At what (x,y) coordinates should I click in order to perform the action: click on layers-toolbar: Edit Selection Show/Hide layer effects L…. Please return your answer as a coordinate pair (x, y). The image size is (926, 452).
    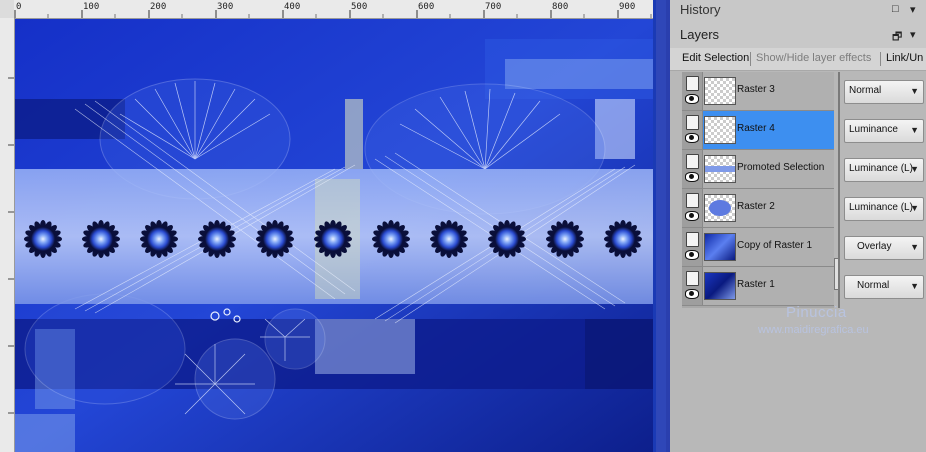
    Looking at the image, I should click on (798, 59).